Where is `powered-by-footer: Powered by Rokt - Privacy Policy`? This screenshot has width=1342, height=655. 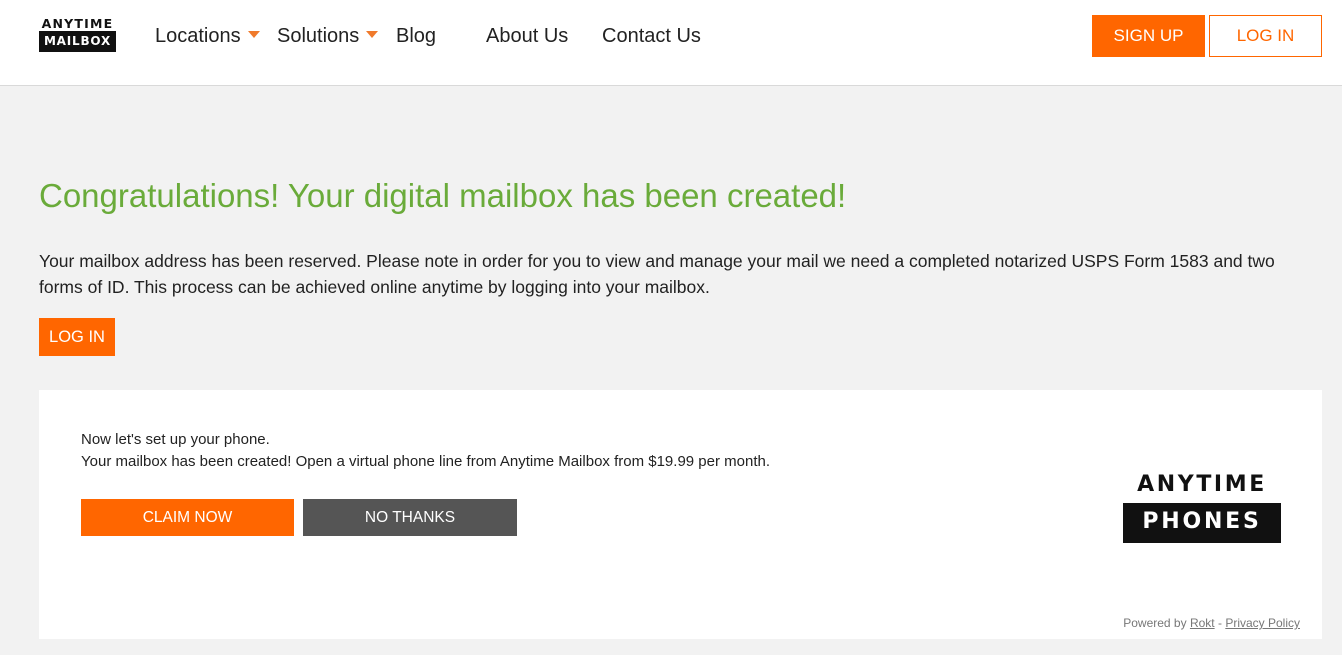 powered-by-footer: Powered by Rokt - Privacy Policy is located at coordinates (1211, 623).